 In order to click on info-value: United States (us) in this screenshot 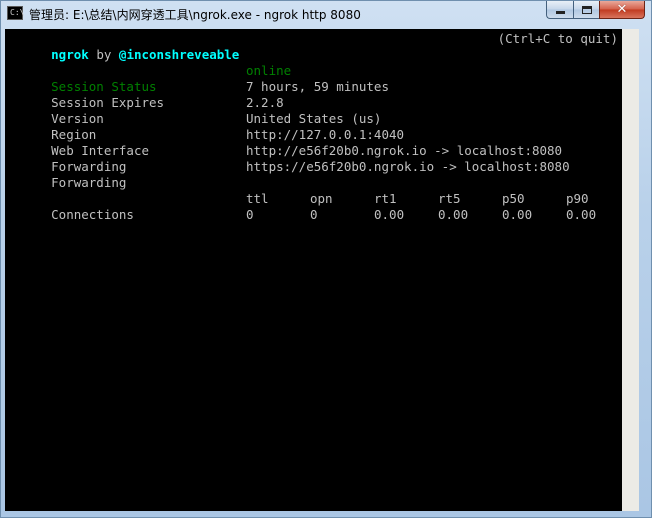, I will do `click(314, 118)`.